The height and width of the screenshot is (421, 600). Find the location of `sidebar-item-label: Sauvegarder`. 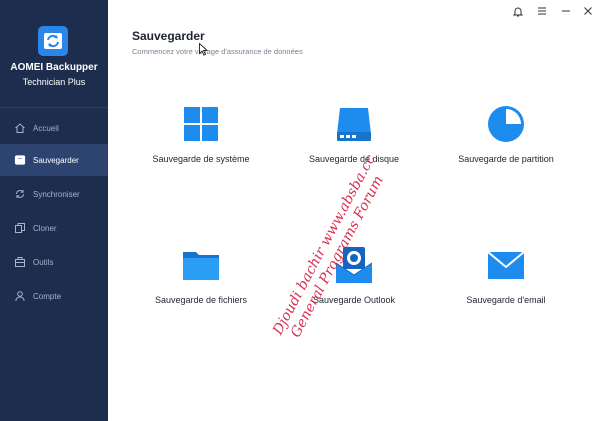

sidebar-item-label: Sauvegarder is located at coordinates (56, 160).